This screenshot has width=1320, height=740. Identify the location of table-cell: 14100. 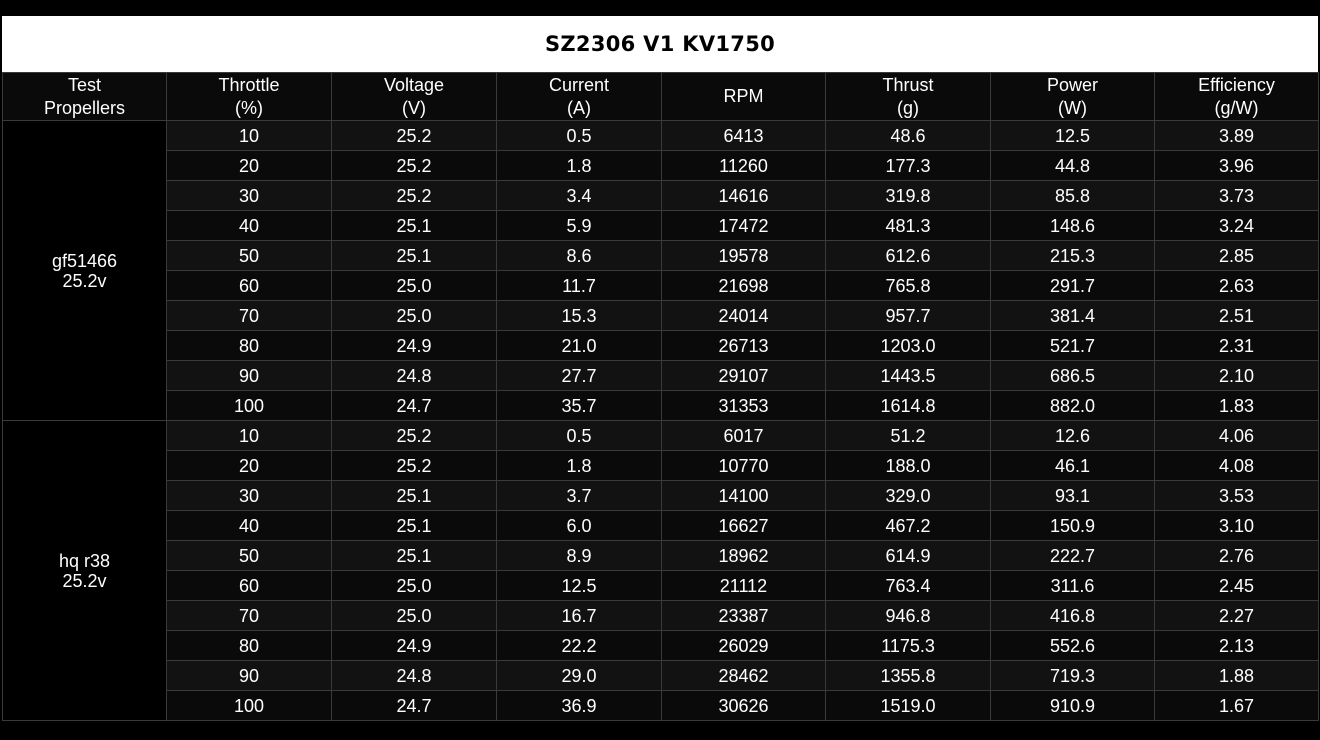
(743, 495).